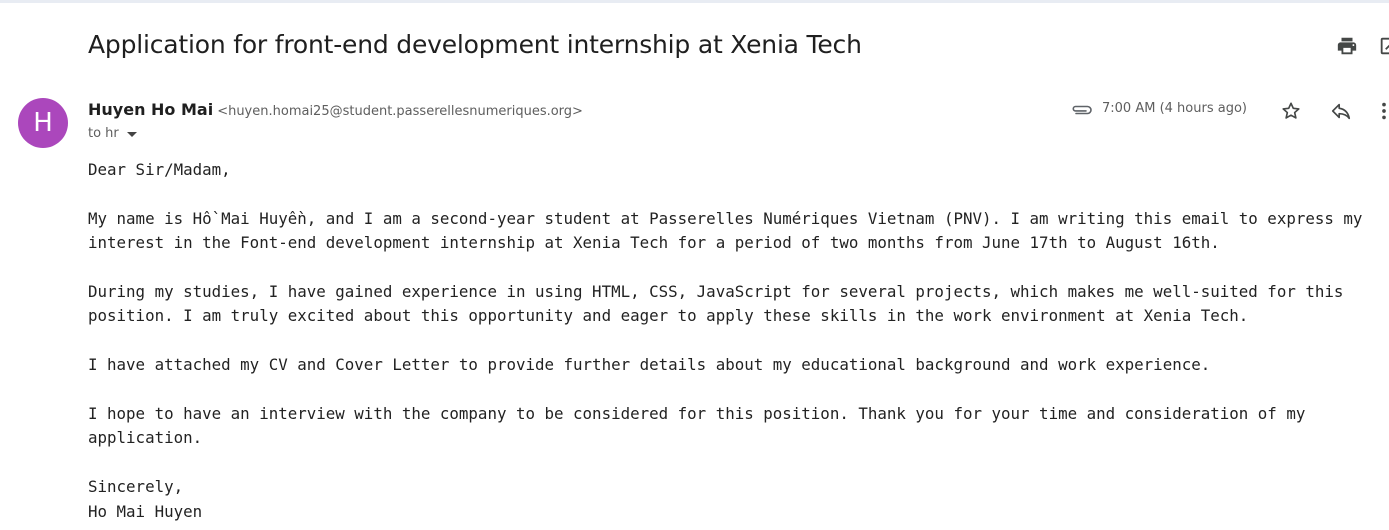  I want to click on email-closing: Sincerely,, so click(136, 487).